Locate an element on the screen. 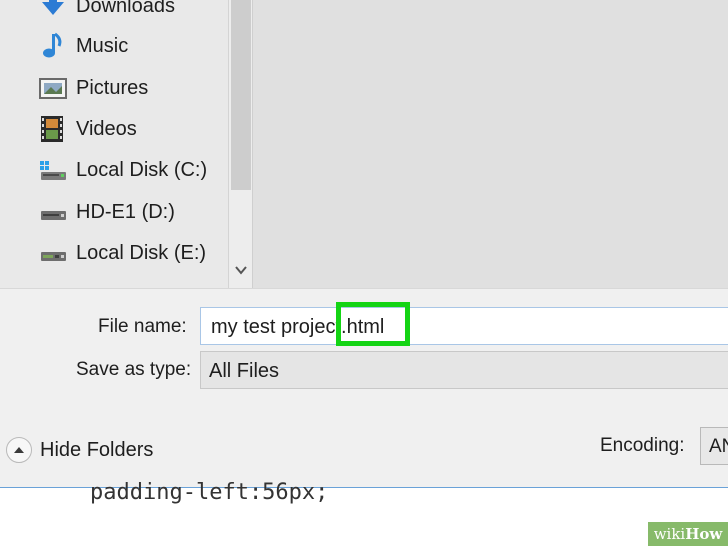 Image resolution: width=728 pixels, height=546 pixels. sidebar-item-label: Local Disk (E:) is located at coordinates (141, 252).